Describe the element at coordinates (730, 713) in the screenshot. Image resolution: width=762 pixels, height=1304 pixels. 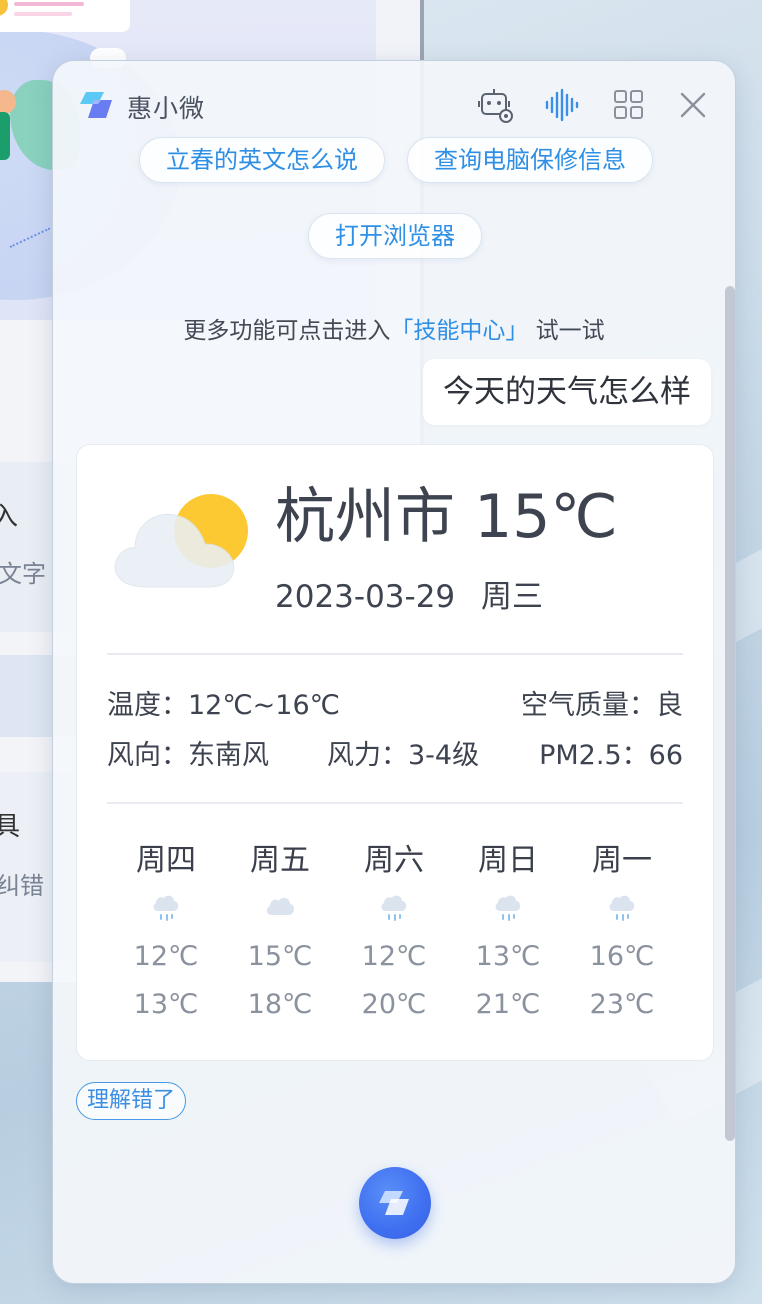
I see `scrollbar` at that location.